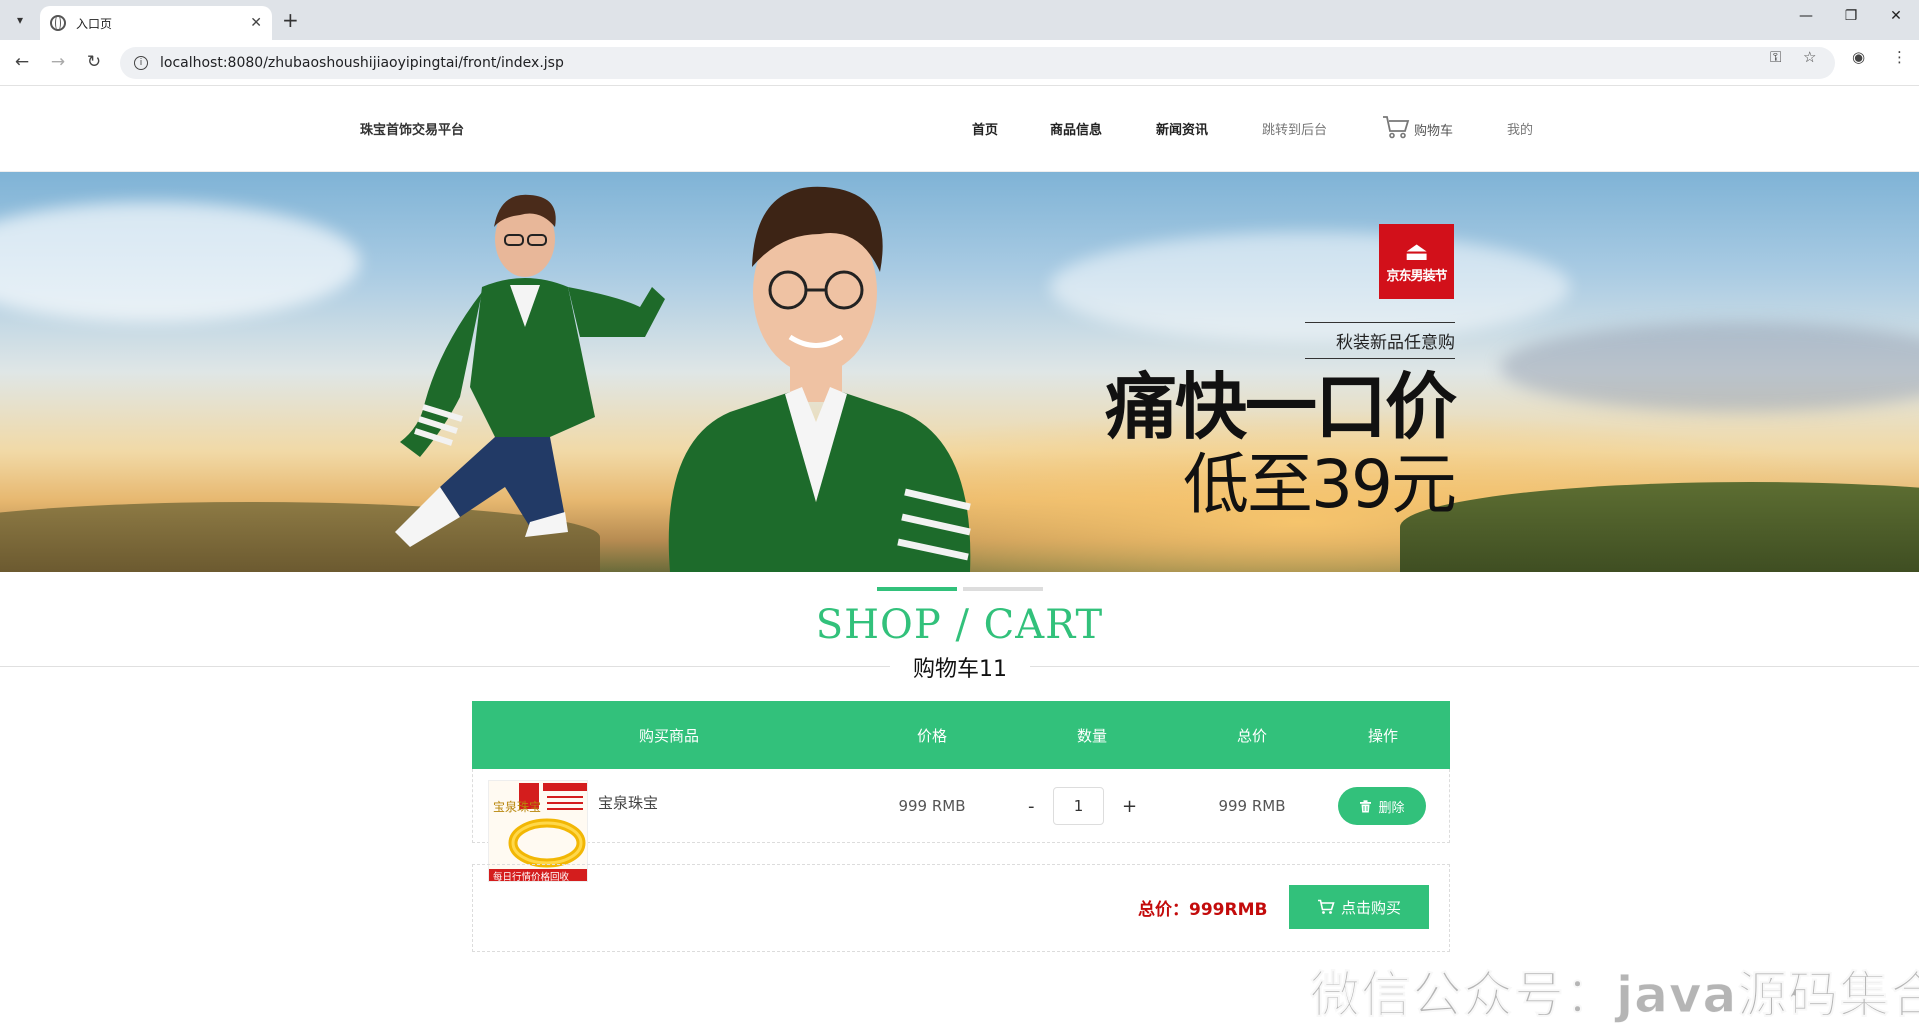  Describe the element at coordinates (932, 806) in the screenshot. I see `product-price: 999 RMB` at that location.